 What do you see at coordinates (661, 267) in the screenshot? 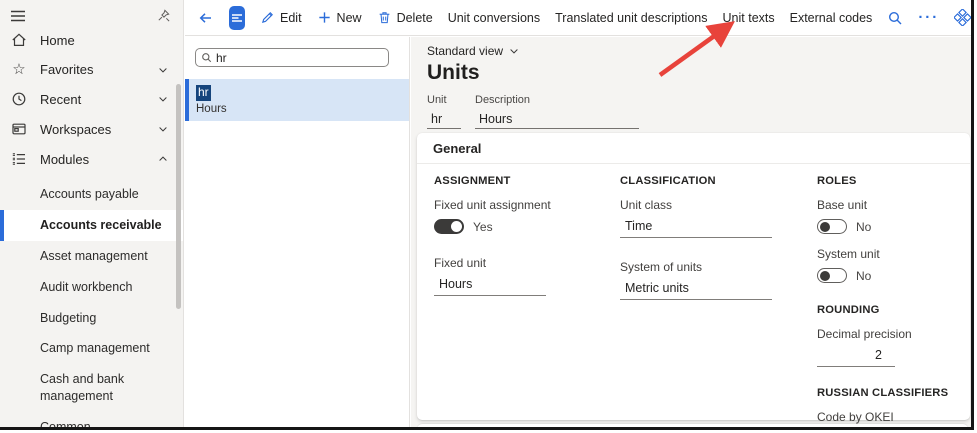
I see `system-of-units-label: System of units` at bounding box center [661, 267].